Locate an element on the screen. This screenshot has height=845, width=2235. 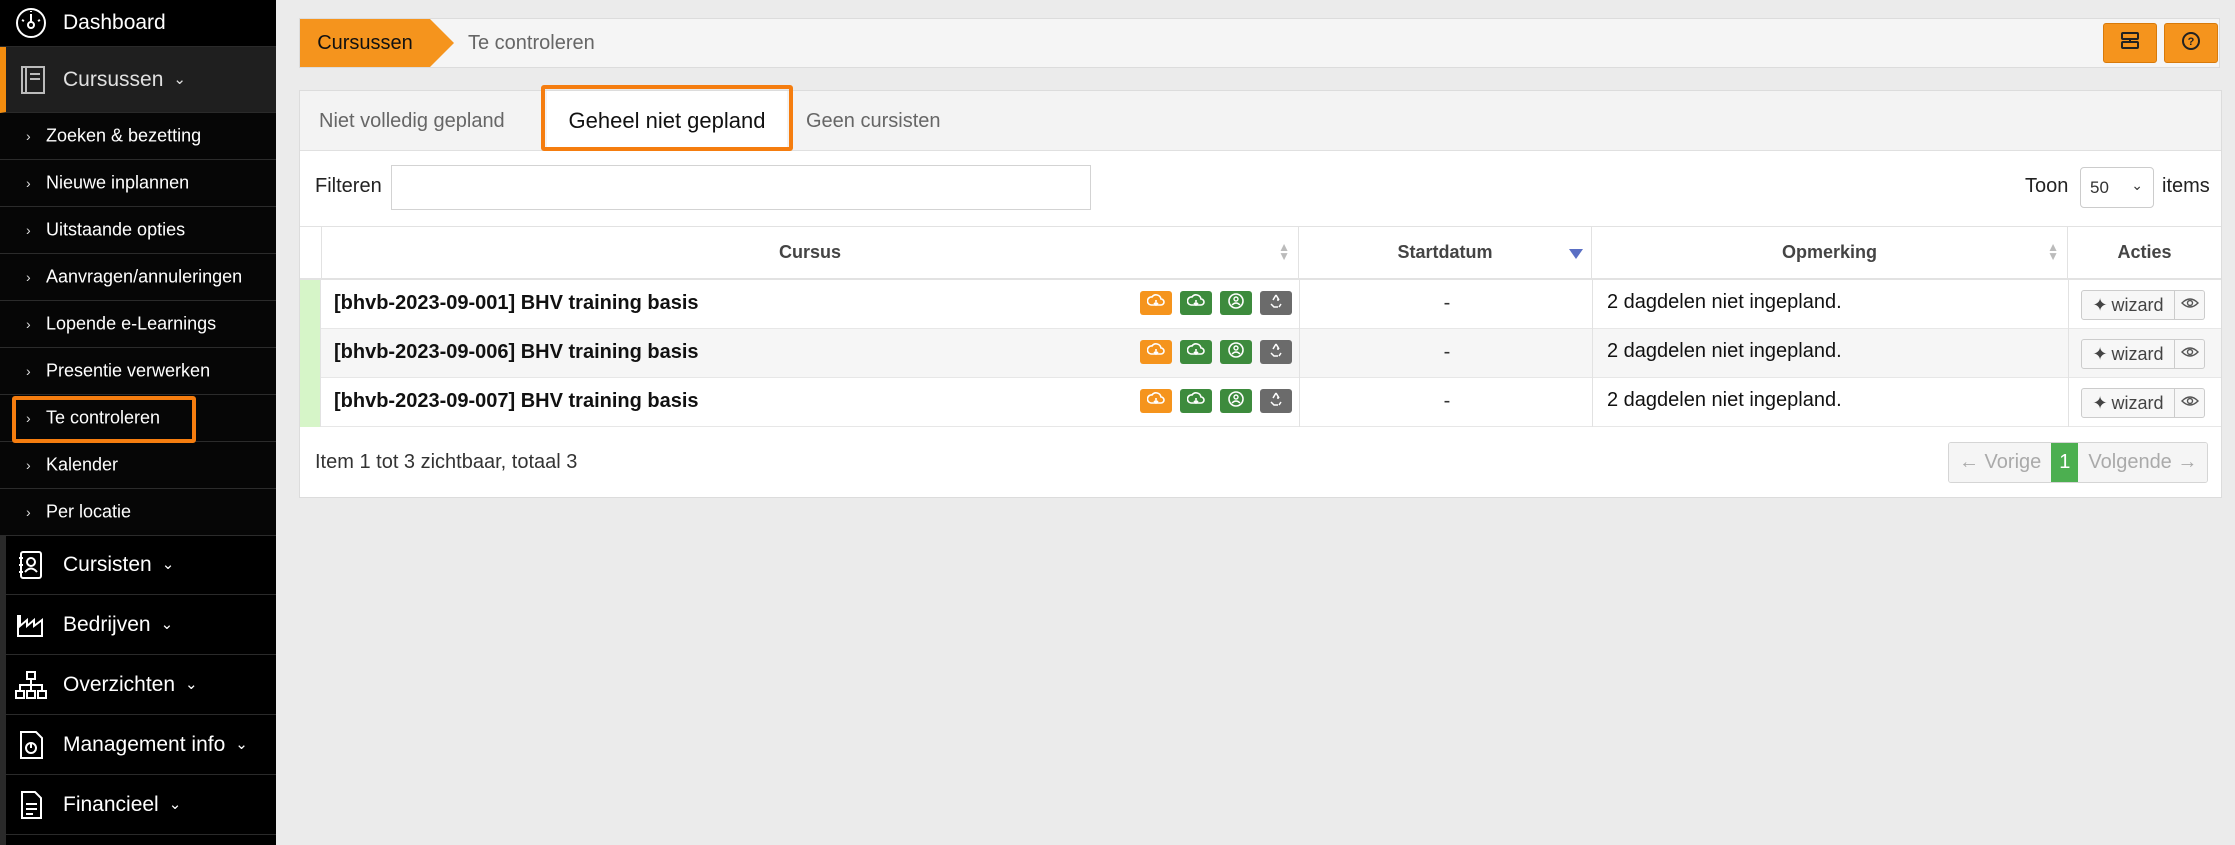
sidebar-subitem-e-learnings: › Lopende e-Learnings is located at coordinates (138, 324).